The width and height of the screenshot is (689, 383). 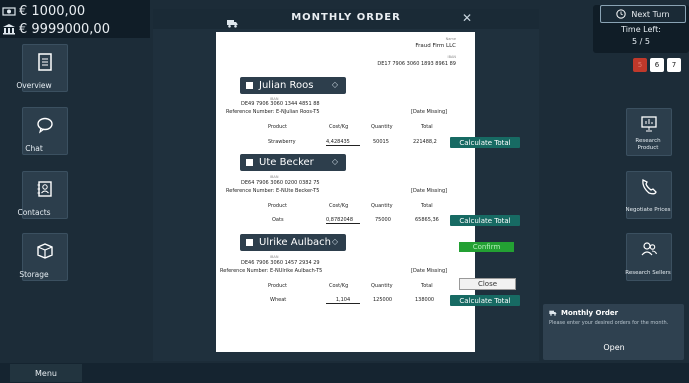 What do you see at coordinates (9, 11) in the screenshot?
I see `cash-icon` at bounding box center [9, 11].